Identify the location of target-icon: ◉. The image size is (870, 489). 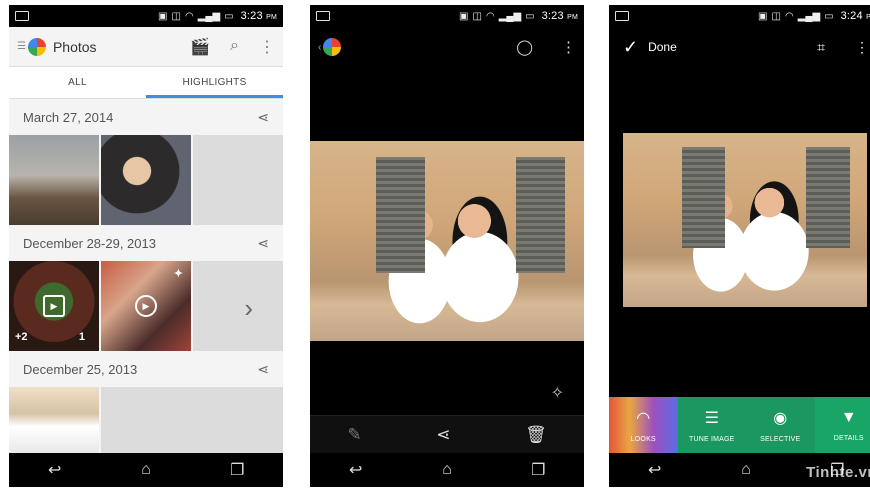
(780, 418).